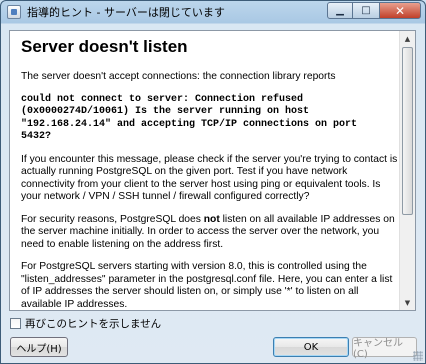 Image resolution: width=426 pixels, height=364 pixels. What do you see at coordinates (418, 356) in the screenshot?
I see `resize-grip-icon` at bounding box center [418, 356].